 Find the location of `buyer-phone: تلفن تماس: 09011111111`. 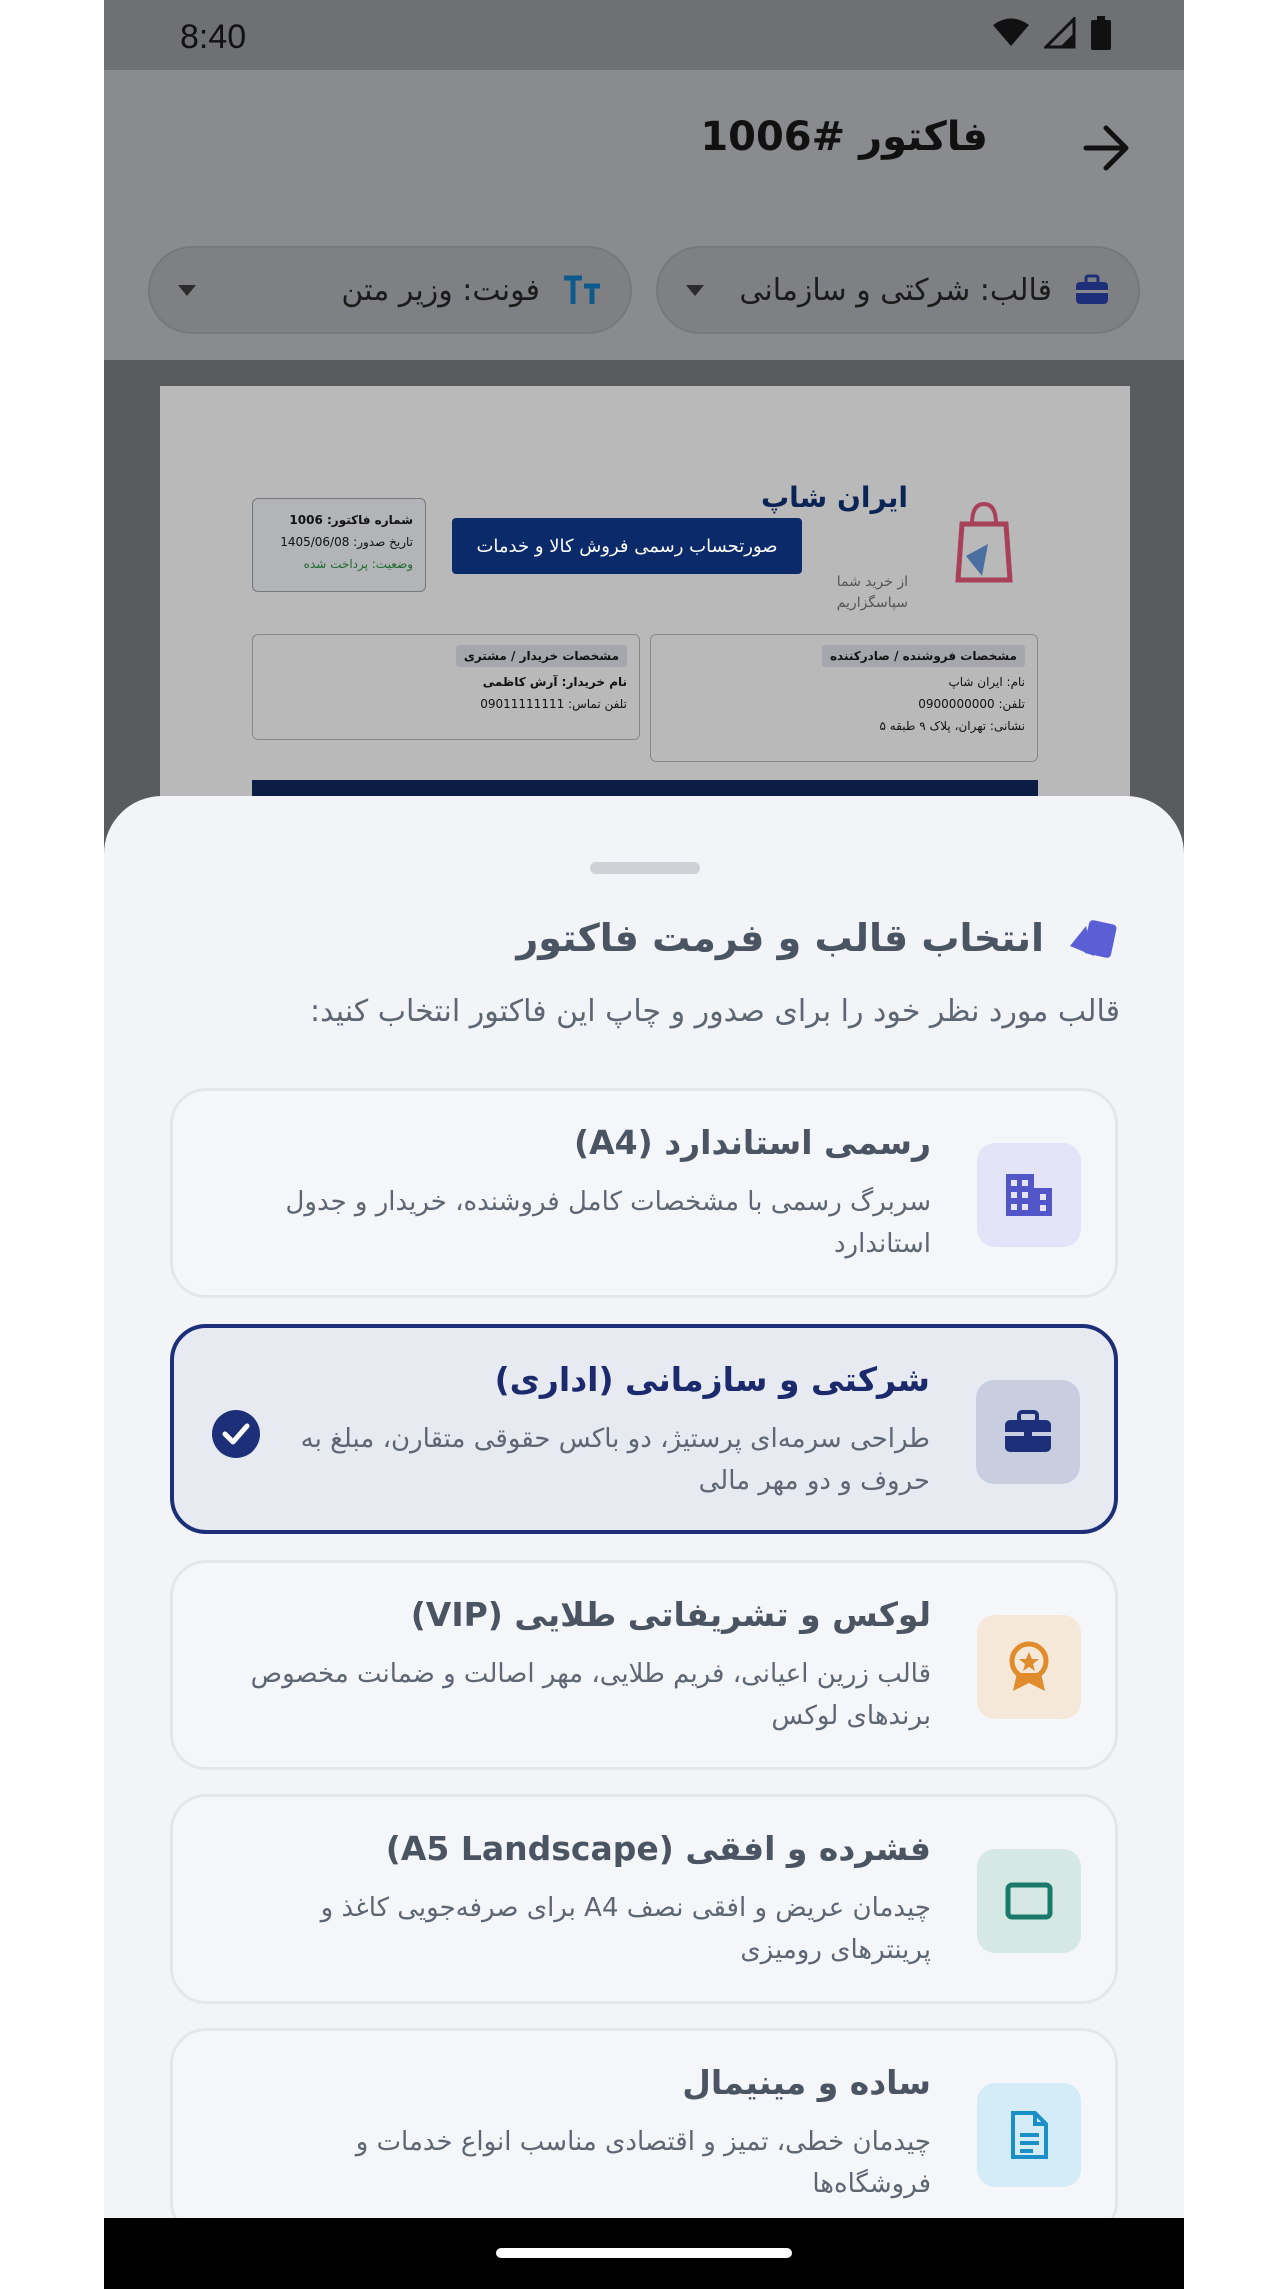

buyer-phone: تلفن تماس: 09011111111 is located at coordinates (553, 704).